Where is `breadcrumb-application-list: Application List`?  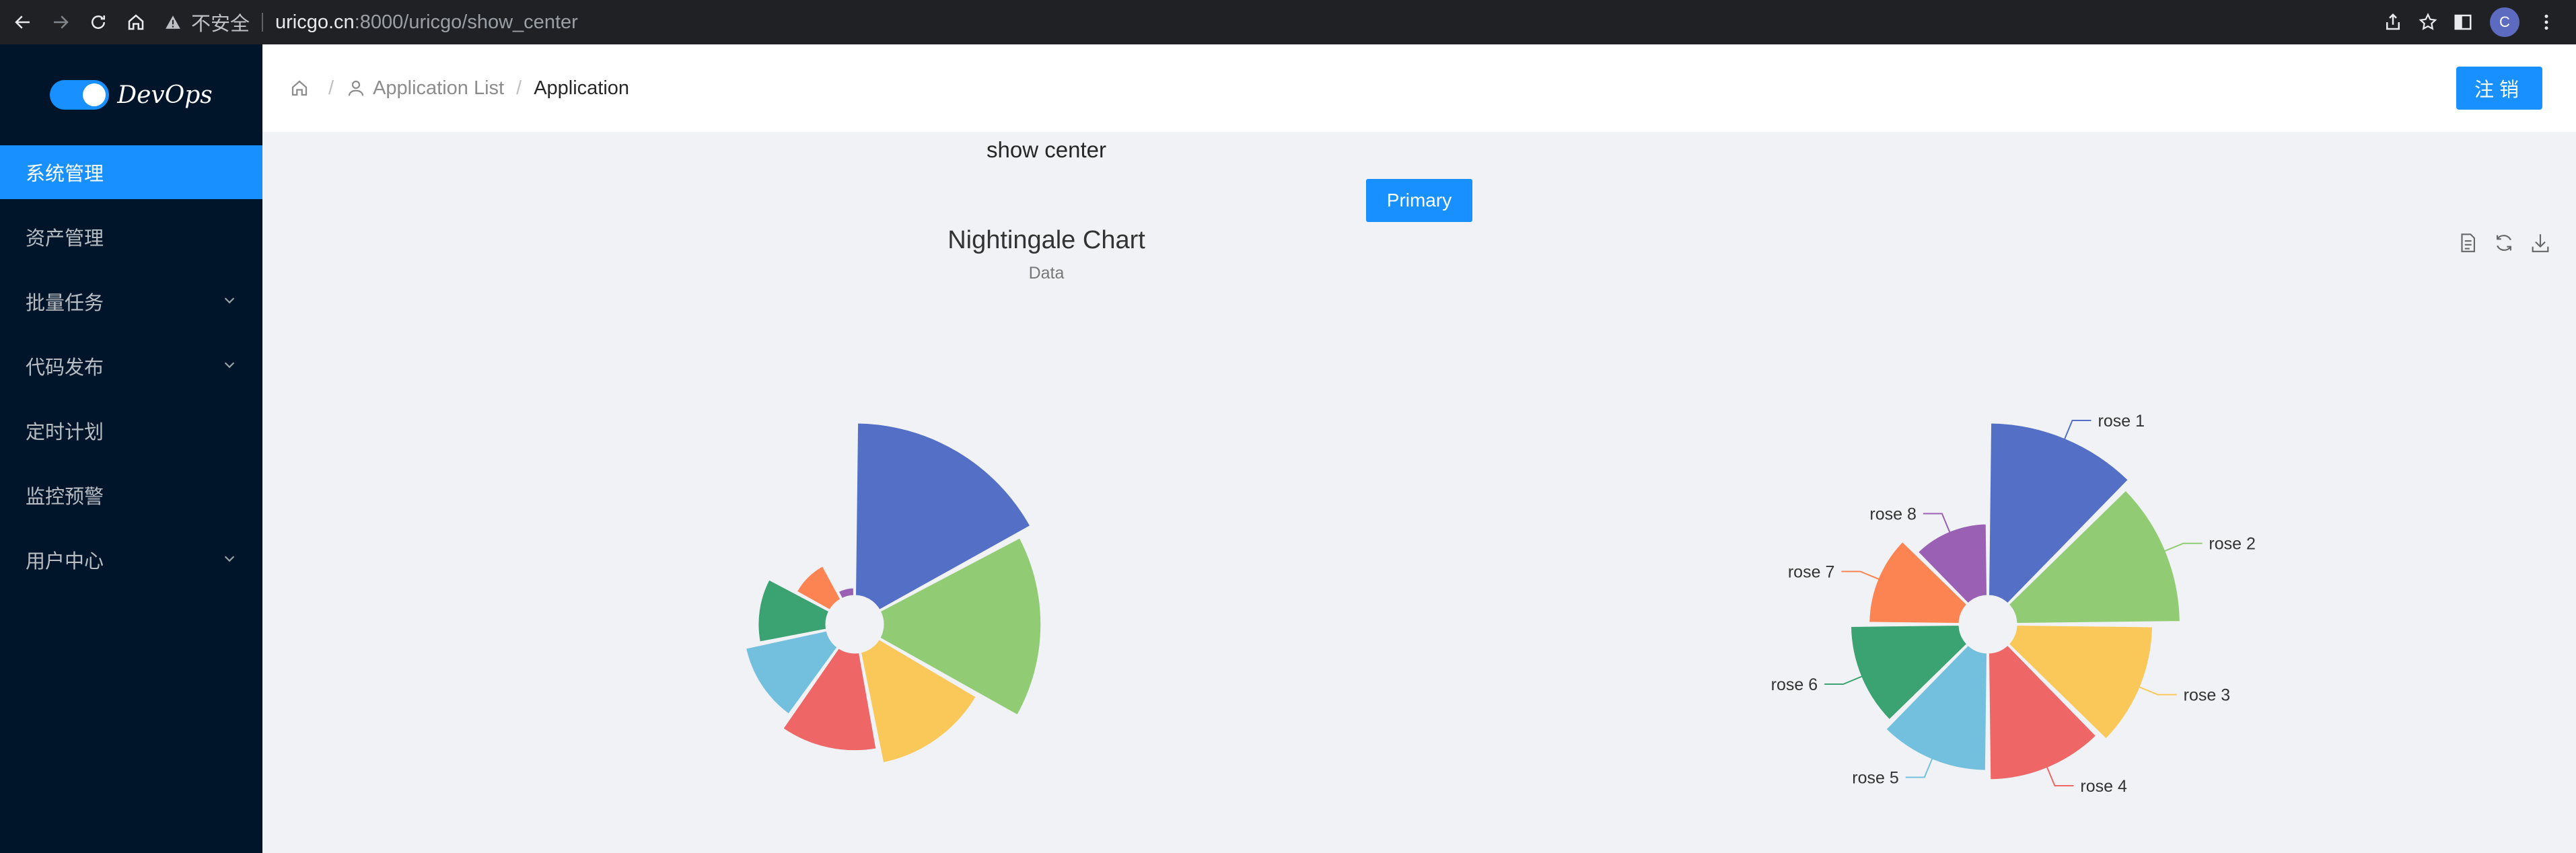 breadcrumb-application-list: Application List is located at coordinates (425, 89).